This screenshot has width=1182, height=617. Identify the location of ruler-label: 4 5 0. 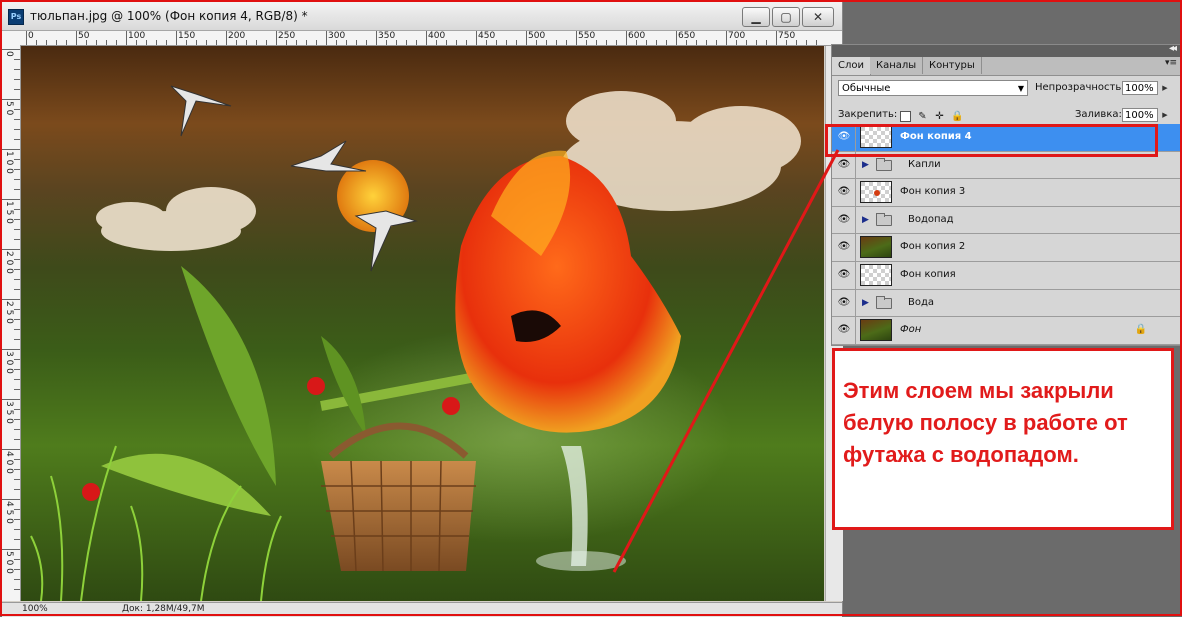
(9, 512).